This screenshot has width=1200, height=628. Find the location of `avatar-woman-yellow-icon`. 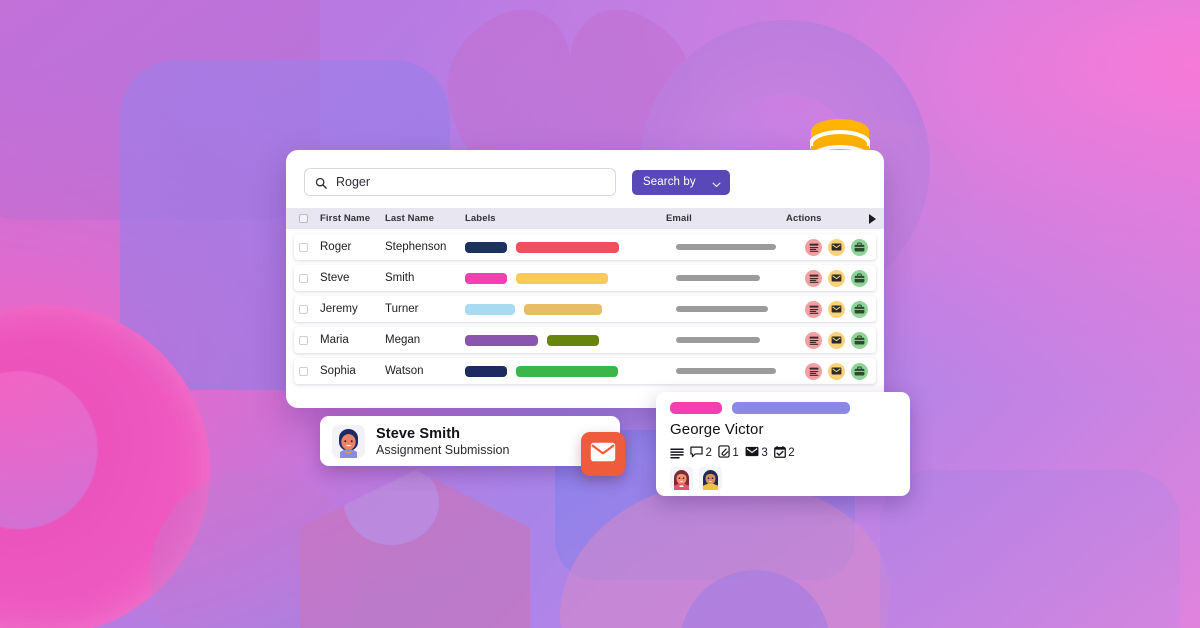

avatar-woman-yellow-icon is located at coordinates (710, 478).